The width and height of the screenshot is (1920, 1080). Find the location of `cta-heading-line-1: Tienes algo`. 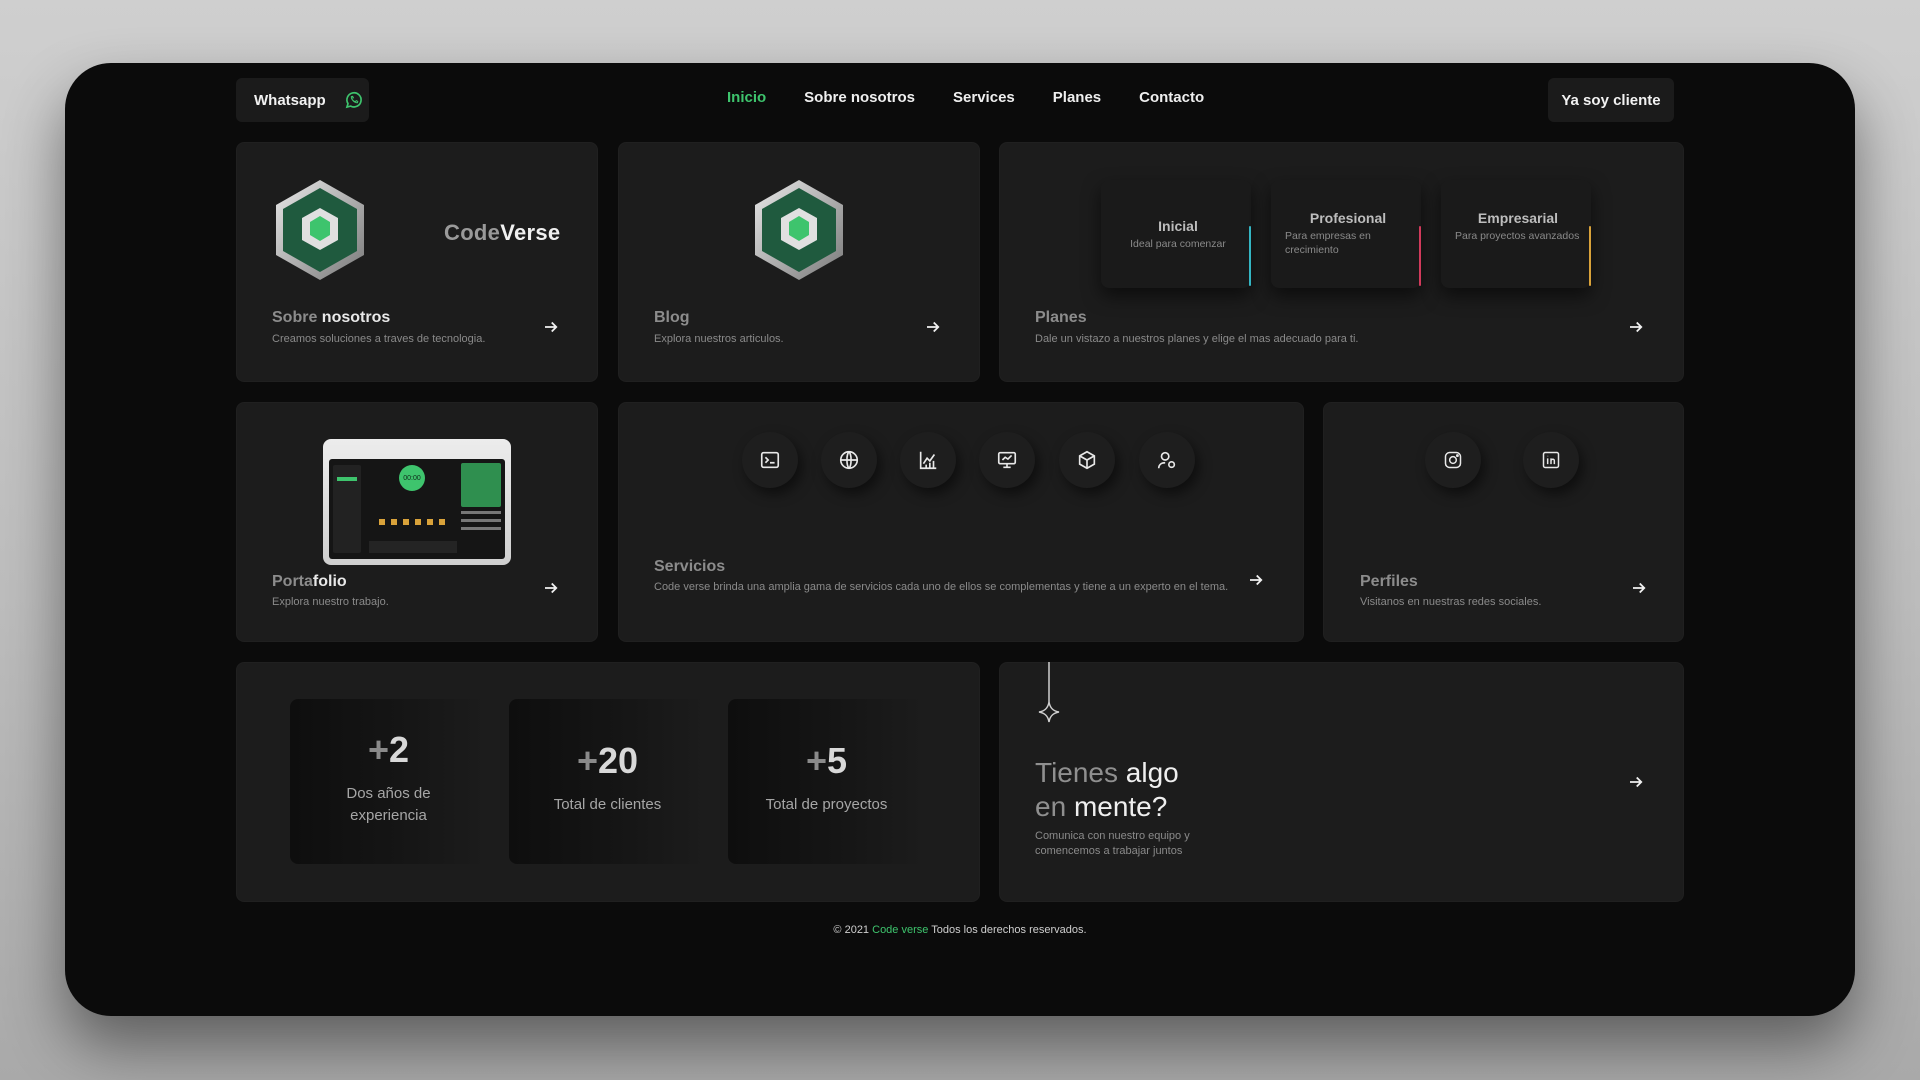

cta-heading-line-1: Tienes algo is located at coordinates (1107, 772).